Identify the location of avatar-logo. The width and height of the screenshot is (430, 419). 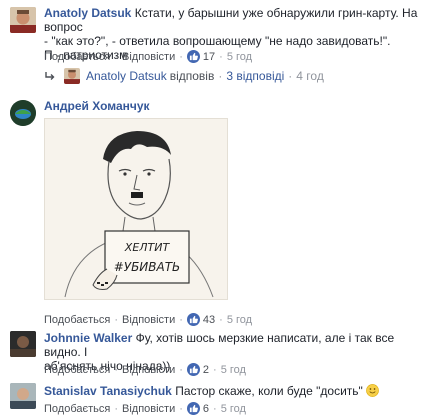
(23, 113).